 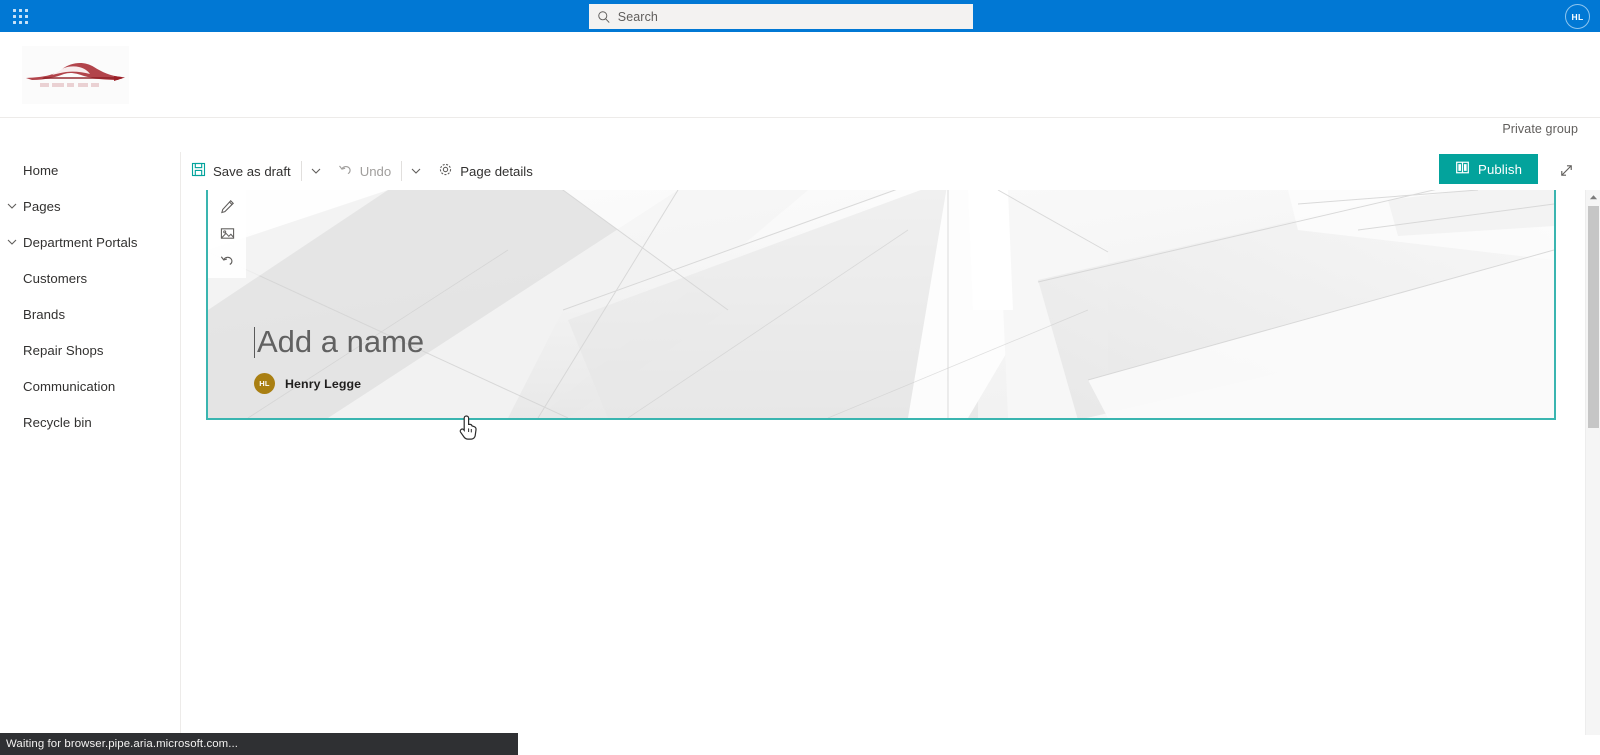 I want to click on author-avatar: HL, so click(x=264, y=383).